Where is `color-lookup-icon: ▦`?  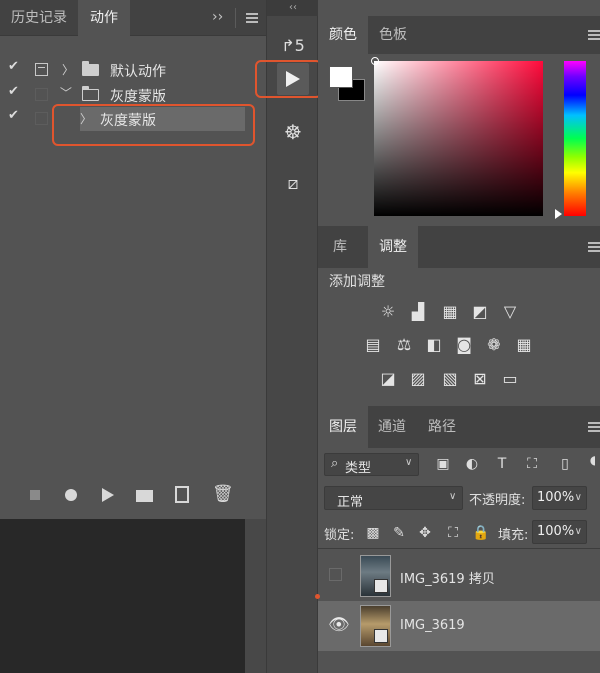 color-lookup-icon: ▦ is located at coordinates (524, 345).